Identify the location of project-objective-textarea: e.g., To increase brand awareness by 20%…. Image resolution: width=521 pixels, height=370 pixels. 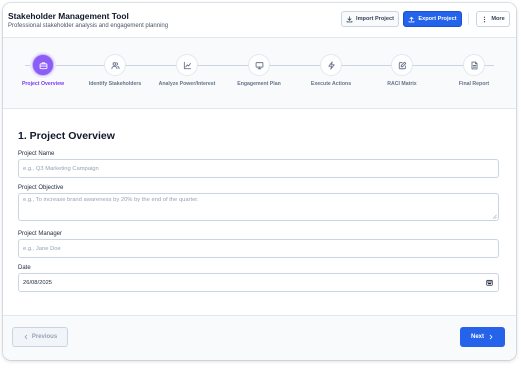
(258, 207).